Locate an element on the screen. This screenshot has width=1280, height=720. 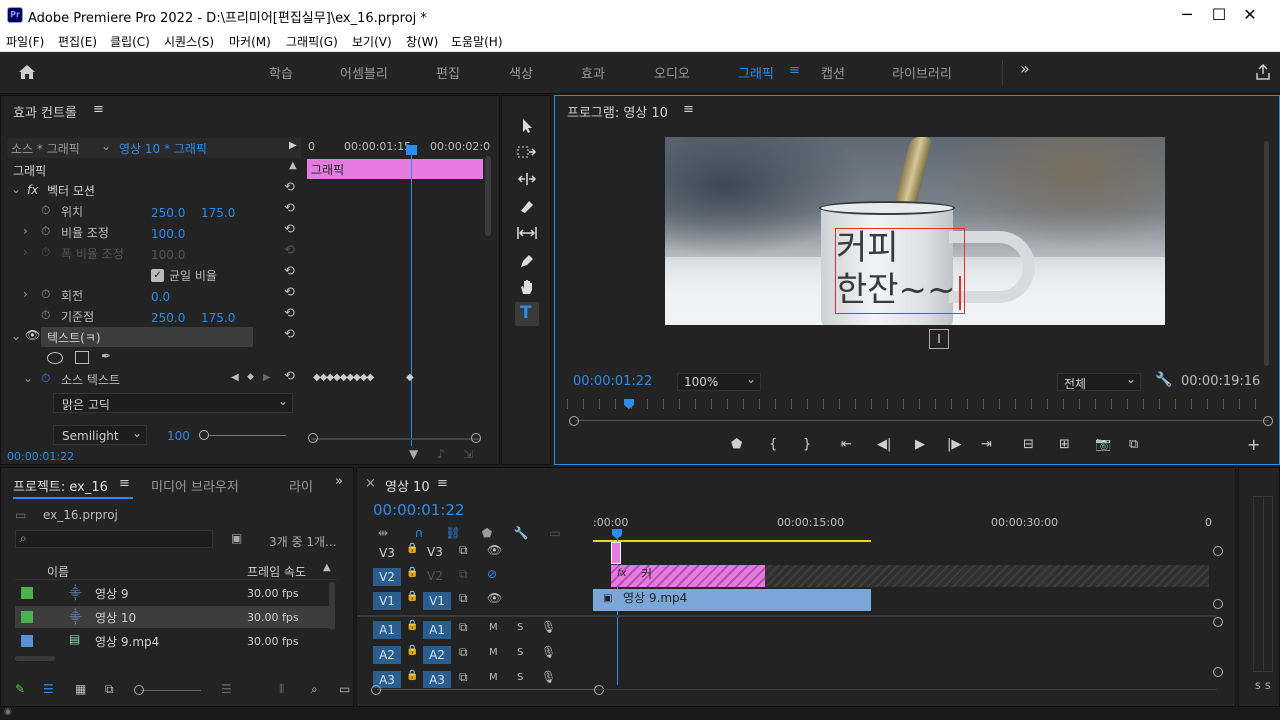
step-forward-icon: |▶ is located at coordinates (954, 444).